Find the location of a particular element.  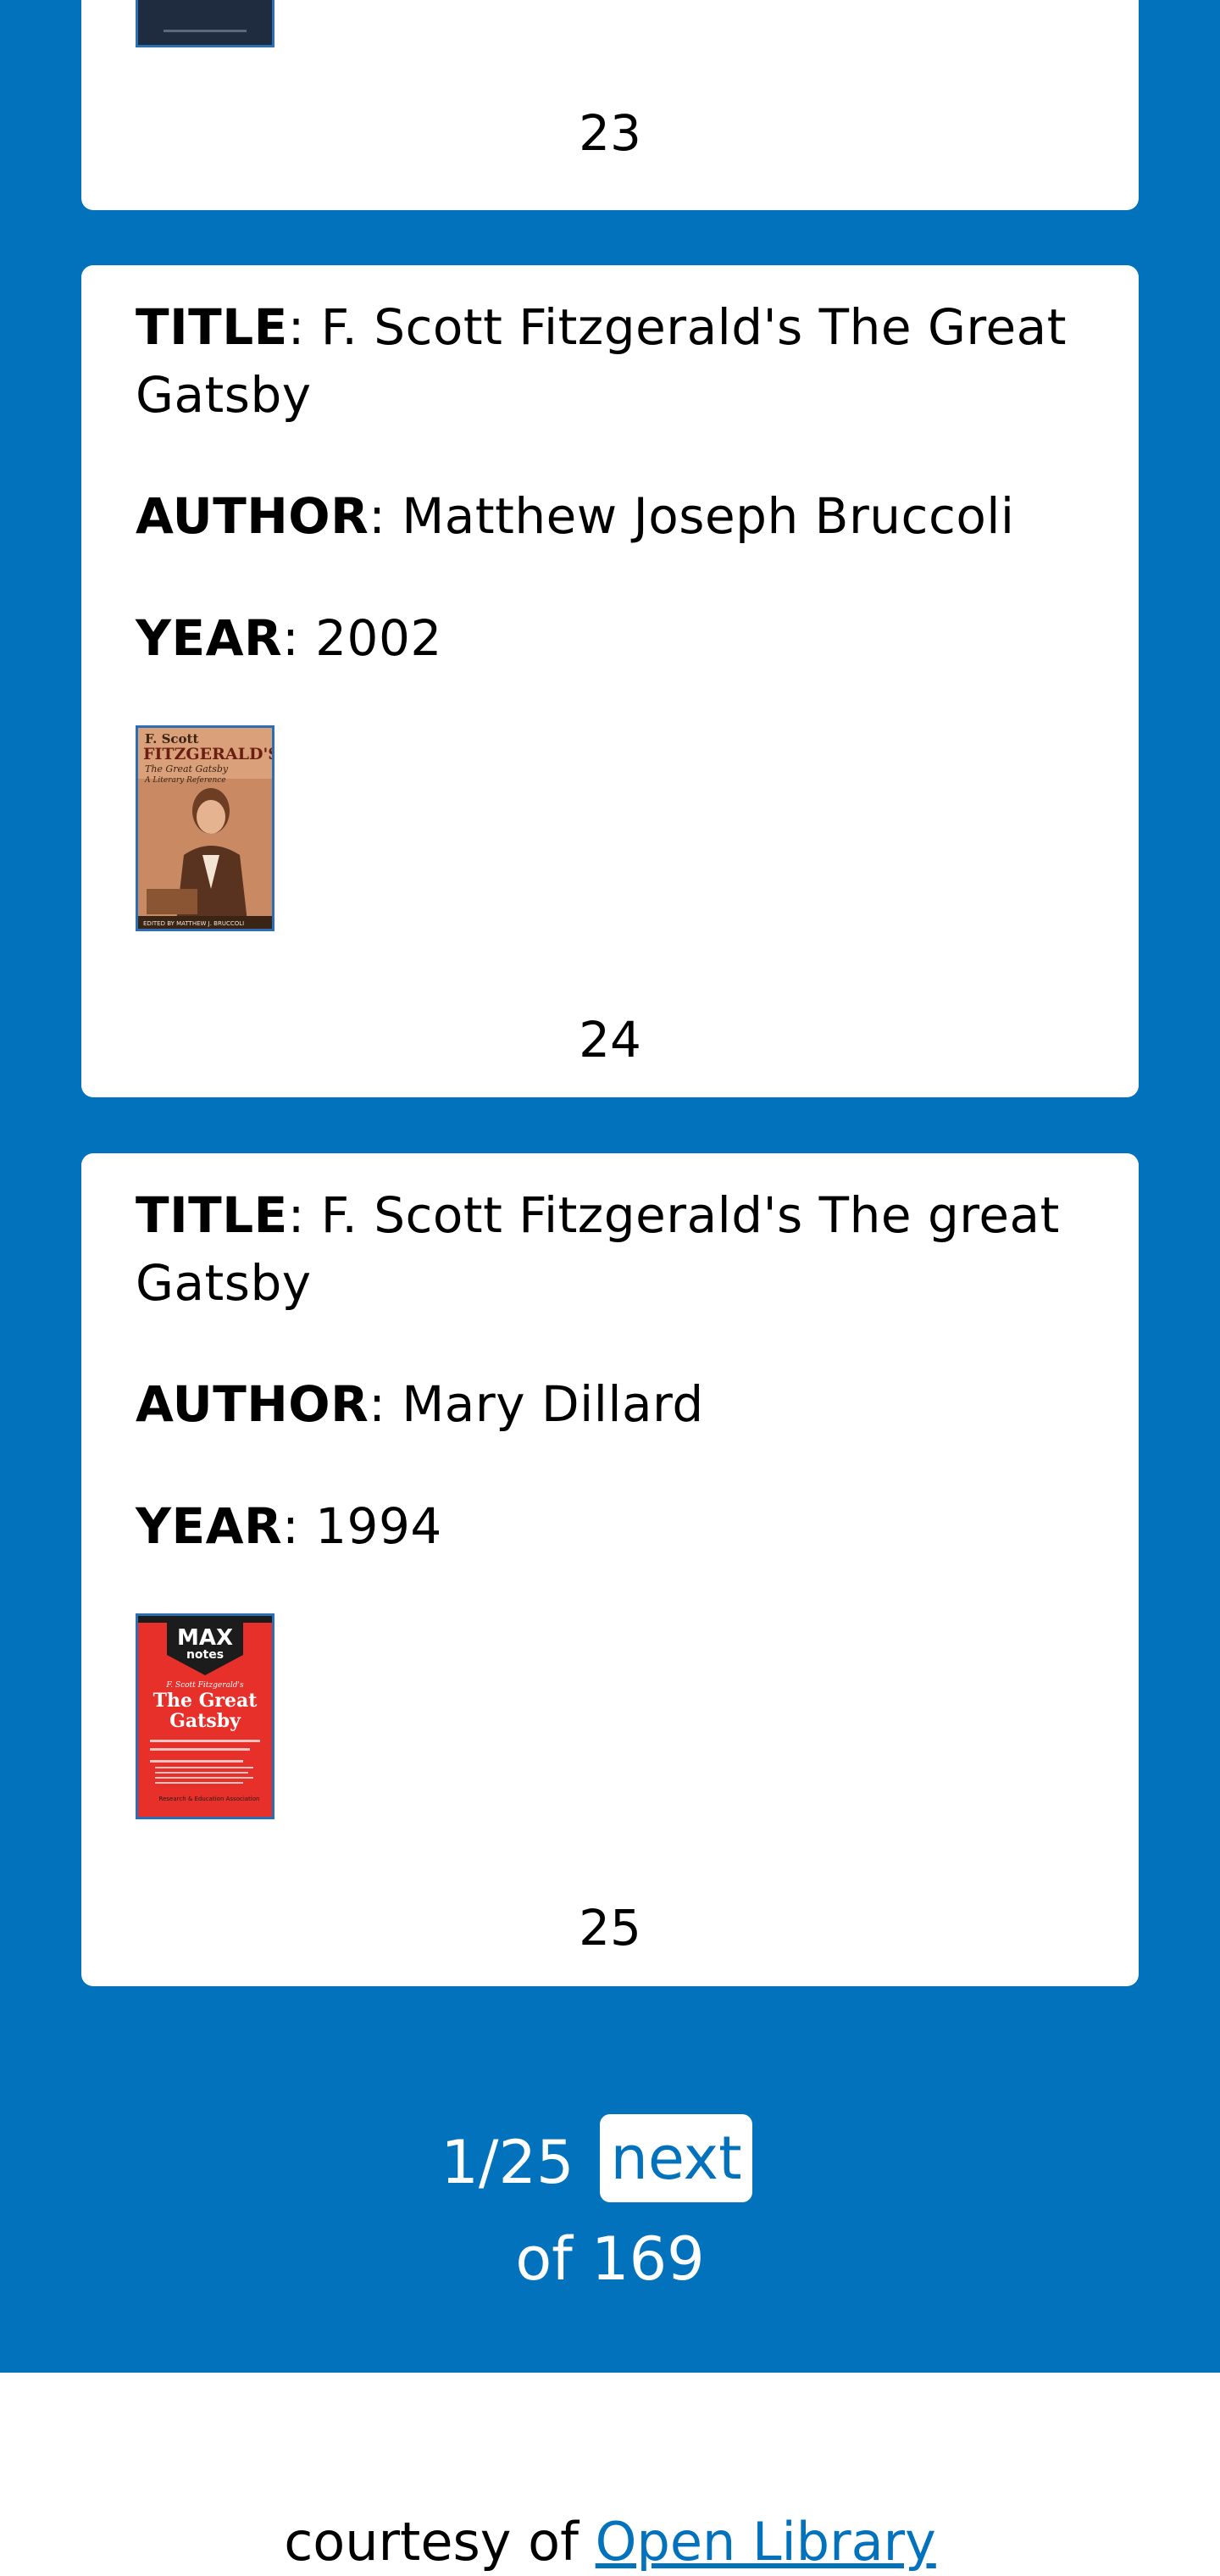

page-indicator: 1/25 is located at coordinates (507, 2162).